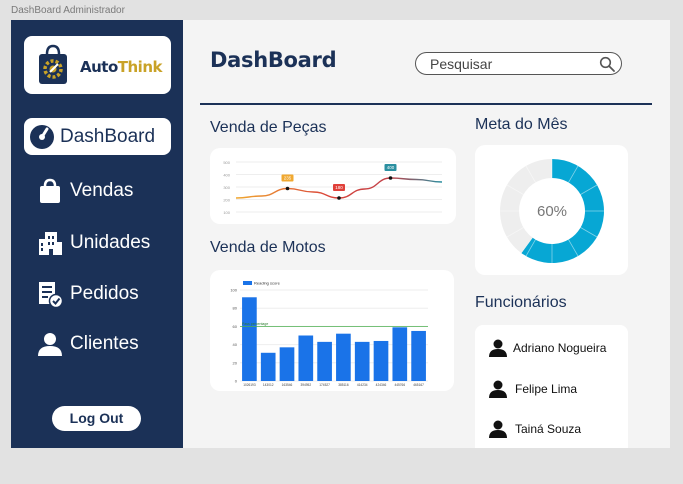  Describe the element at coordinates (226, 162) in the screenshot. I see `y-tick-label: 500` at that location.